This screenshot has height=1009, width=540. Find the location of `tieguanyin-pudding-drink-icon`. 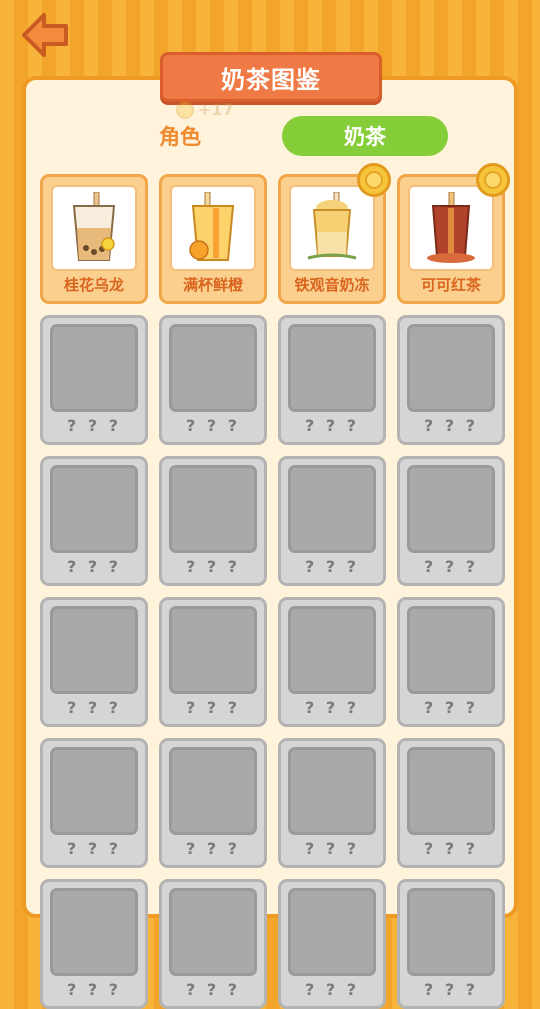

tieguanyin-pudding-drink-icon is located at coordinates (332, 226).